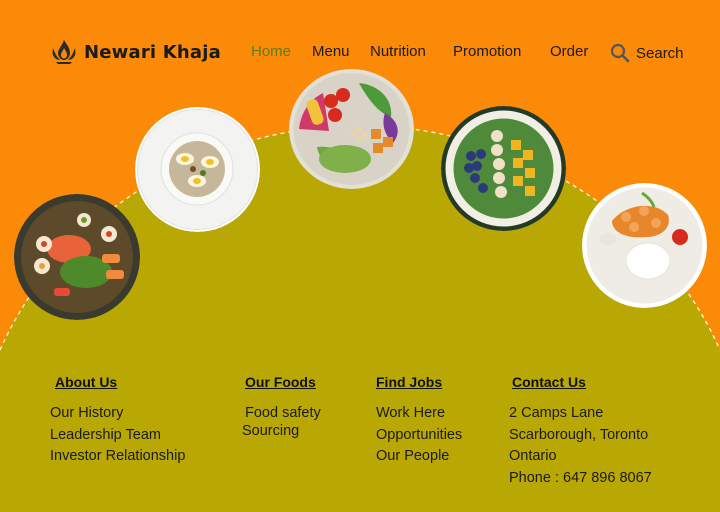 Image resolution: width=720 pixels, height=512 pixels. I want to click on food-plate-egg-bowl, so click(197, 169).